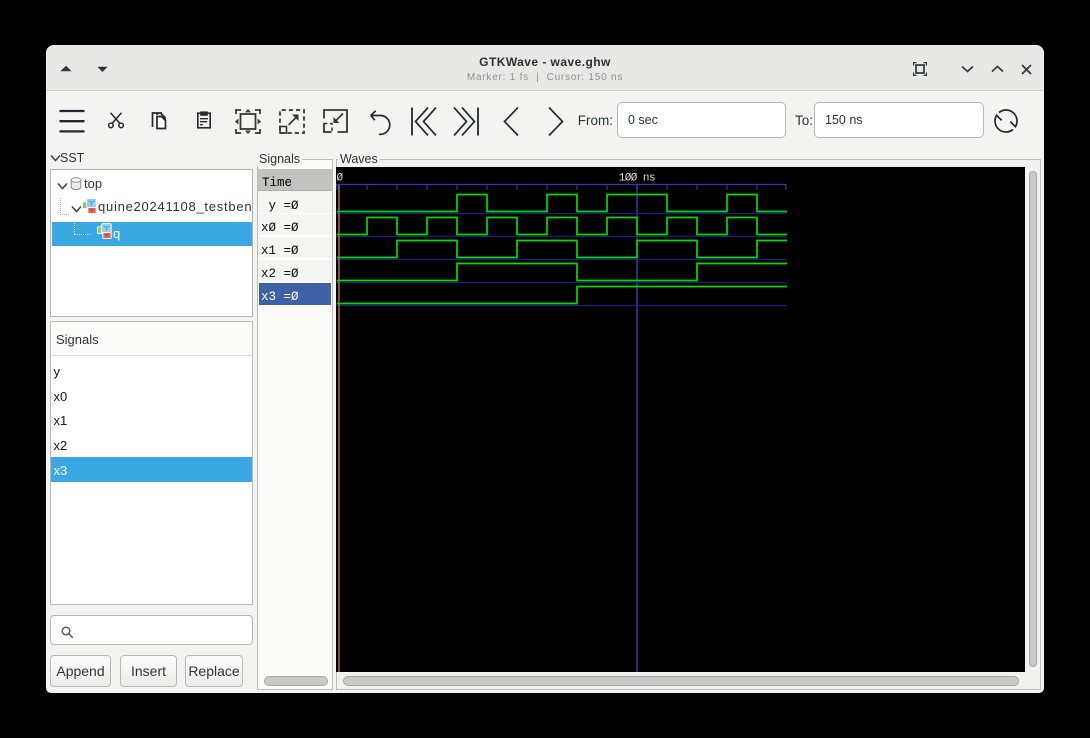  What do you see at coordinates (637, 179) in the screenshot?
I see `svg-text: 1ØØ ns` at bounding box center [637, 179].